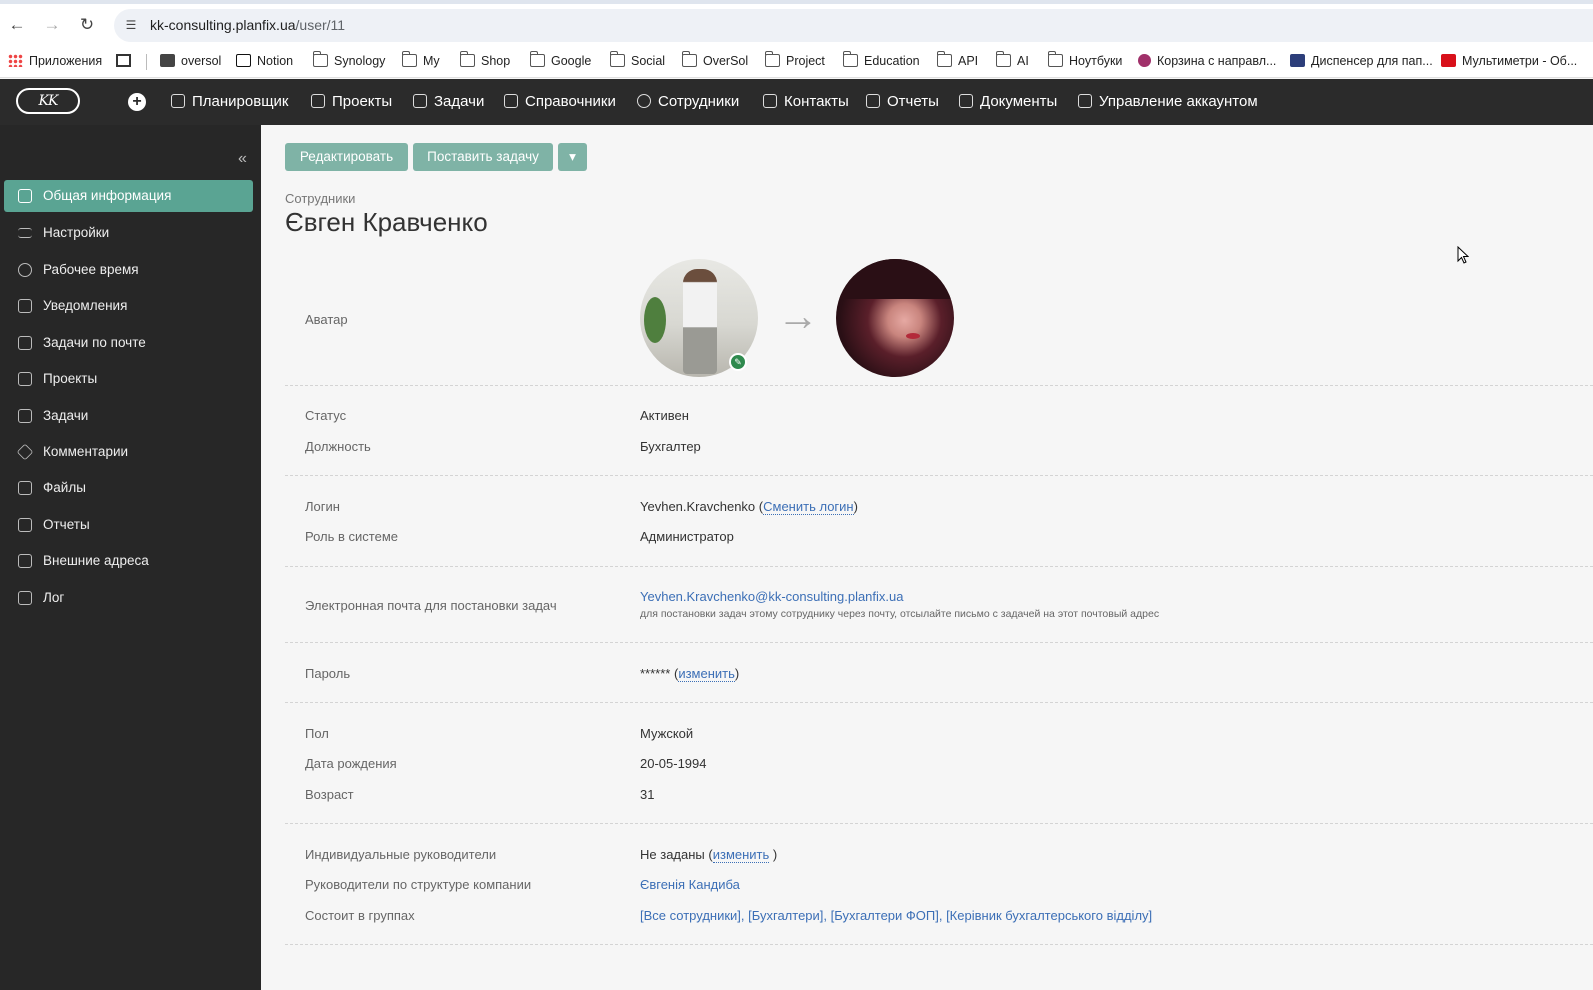 The height and width of the screenshot is (990, 1593). Describe the element at coordinates (25, 488) in the screenshot. I see `files-icon` at that location.